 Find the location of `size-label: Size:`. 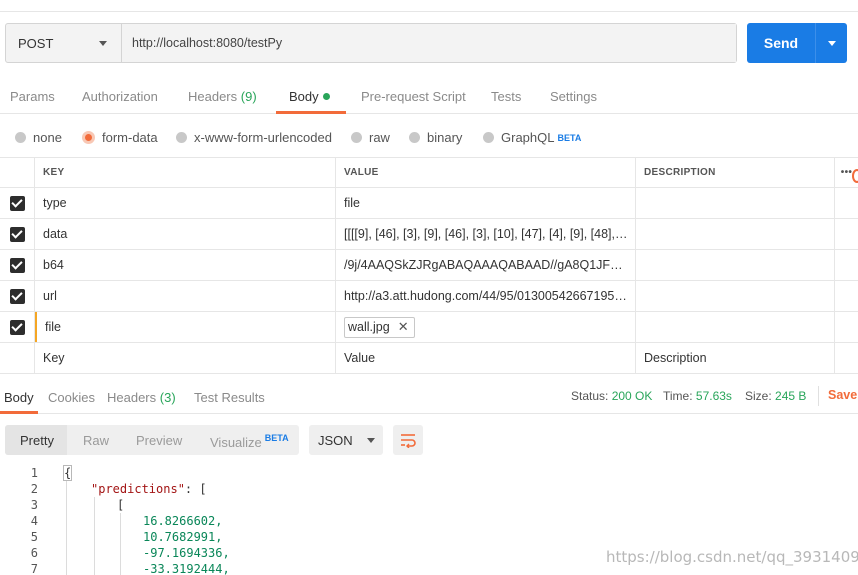

size-label: Size: is located at coordinates (758, 396).